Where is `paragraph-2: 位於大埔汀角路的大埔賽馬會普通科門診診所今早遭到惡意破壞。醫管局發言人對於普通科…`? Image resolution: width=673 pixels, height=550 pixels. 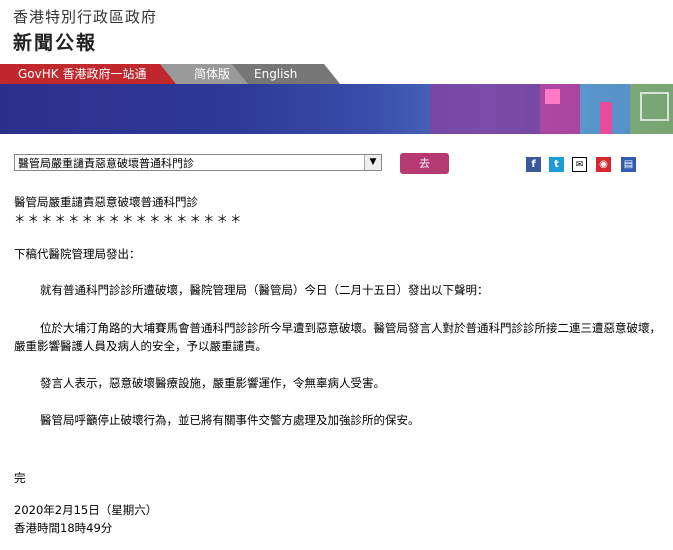 paragraph-2: 位於大埔汀角路的大埔賽馬會普通科門診診所今早遭到惡意破壞。醫管局發言人對於普通科… is located at coordinates (337, 337).